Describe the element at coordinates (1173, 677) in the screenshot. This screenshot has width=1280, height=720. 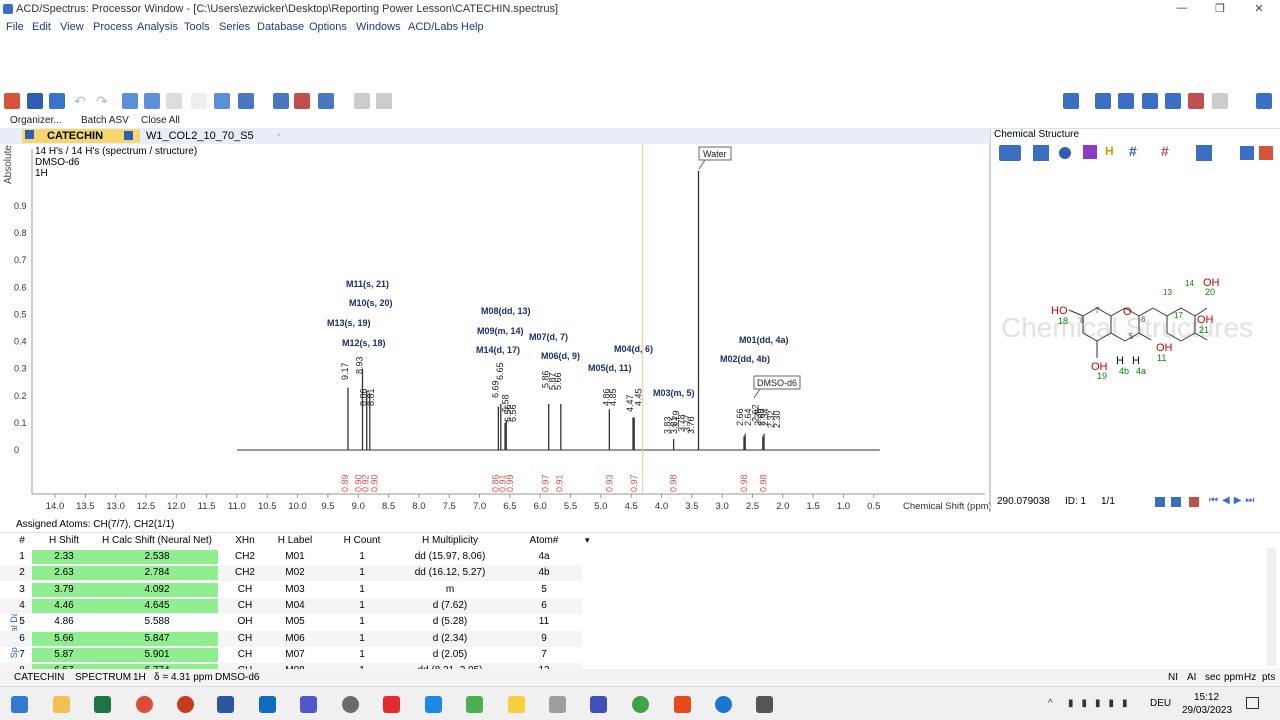
I see `status-ni: NI` at that location.